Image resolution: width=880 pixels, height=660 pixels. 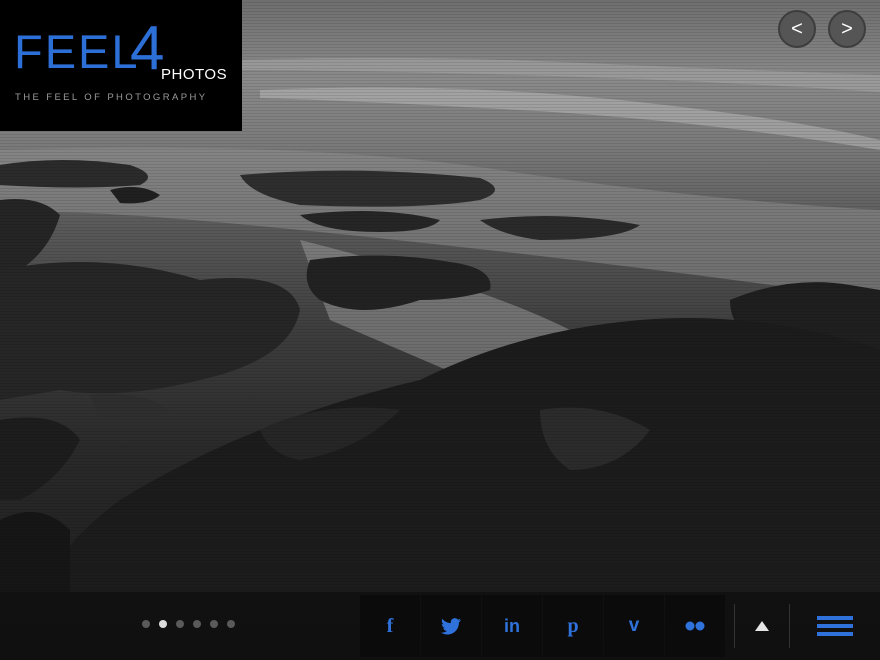 I want to click on twitter-link, so click(x=451, y=626).